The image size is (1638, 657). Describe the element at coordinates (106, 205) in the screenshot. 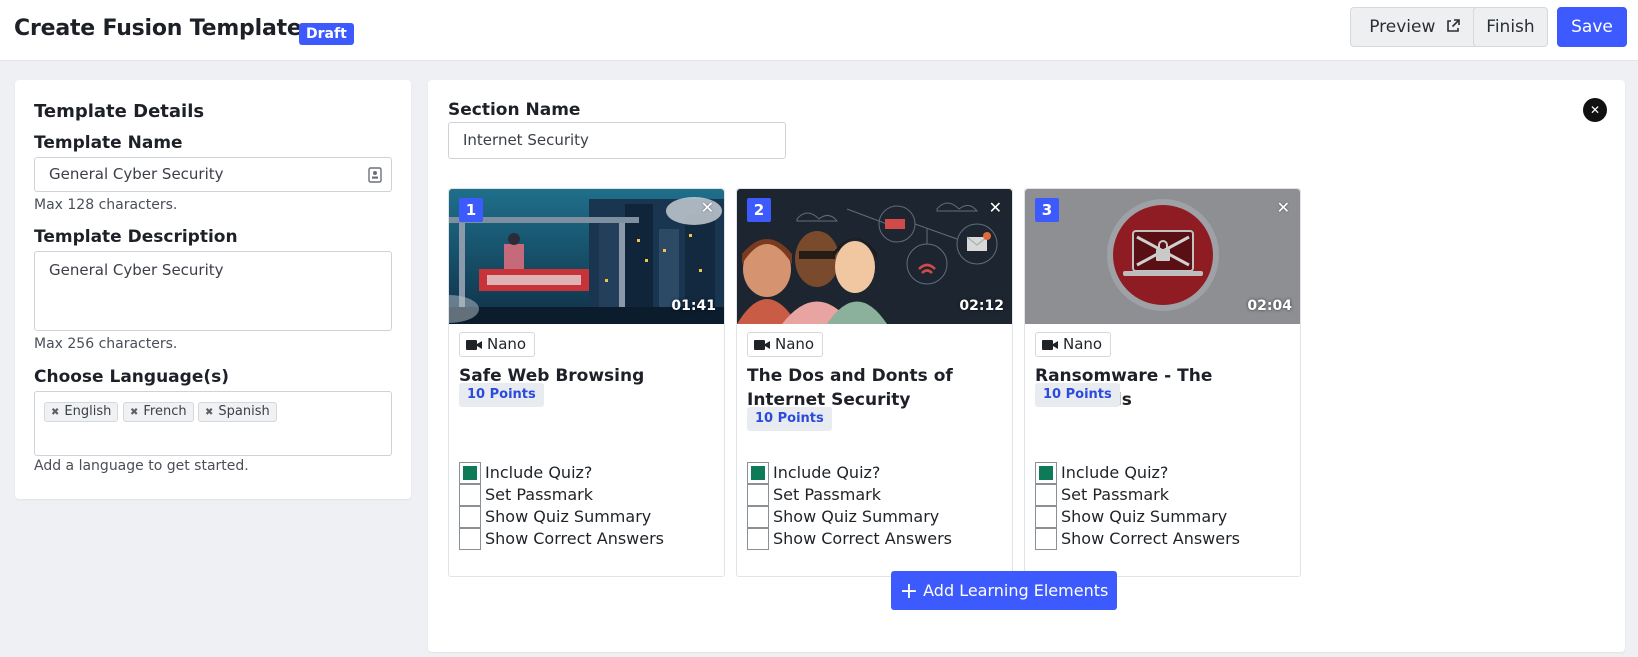

I see `template-name-hint: Max 128 characters.` at that location.